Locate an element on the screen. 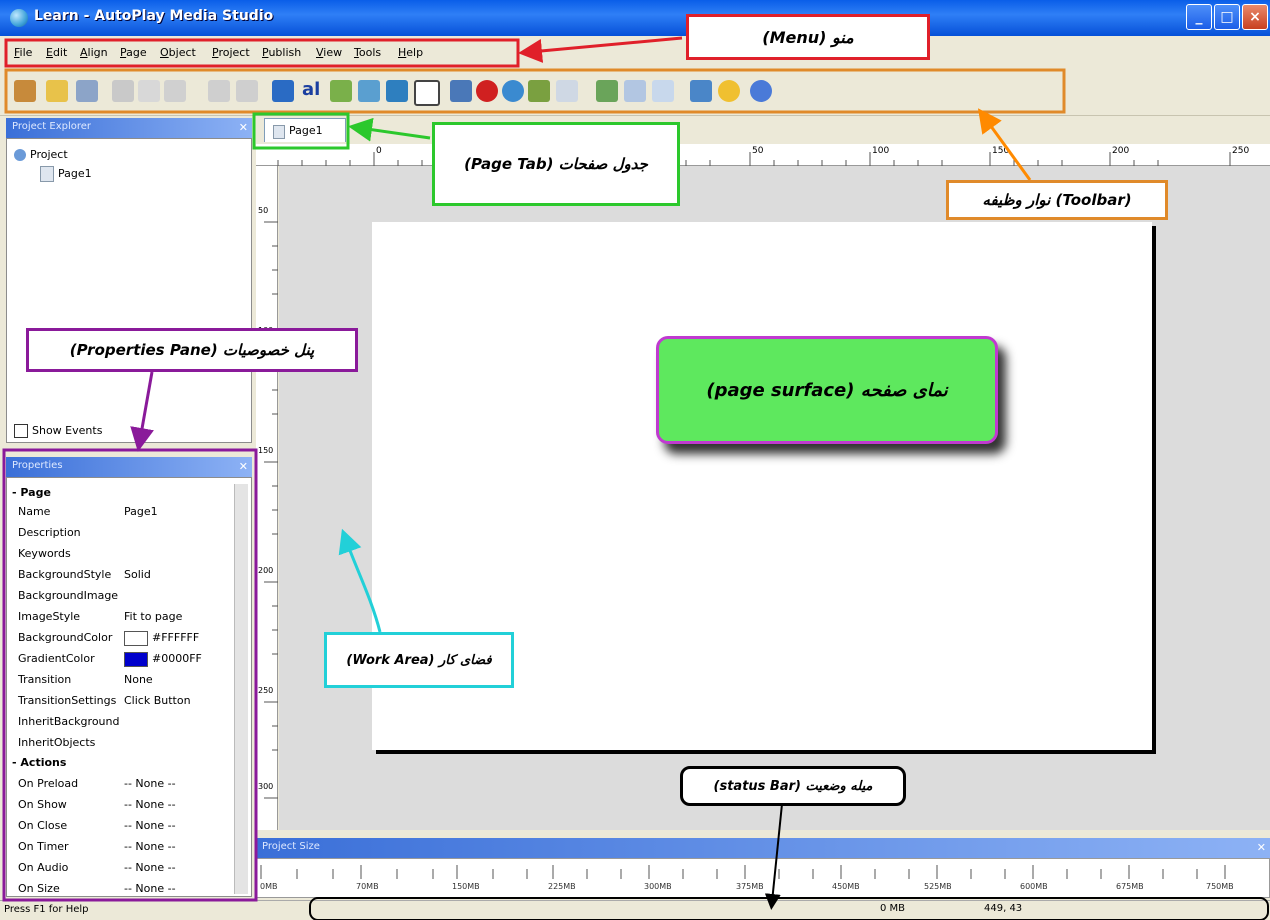  menu-view: View is located at coordinates (329, 52).